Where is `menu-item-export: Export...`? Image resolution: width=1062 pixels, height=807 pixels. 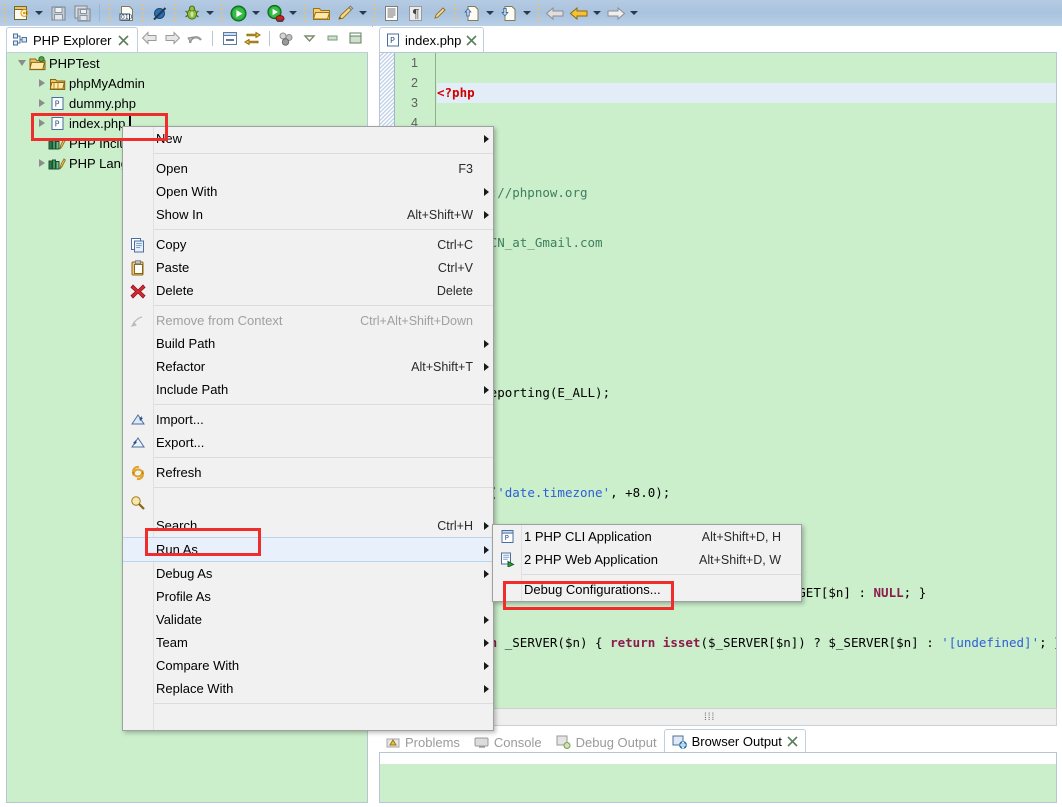
menu-item-export: Export... is located at coordinates (308, 442).